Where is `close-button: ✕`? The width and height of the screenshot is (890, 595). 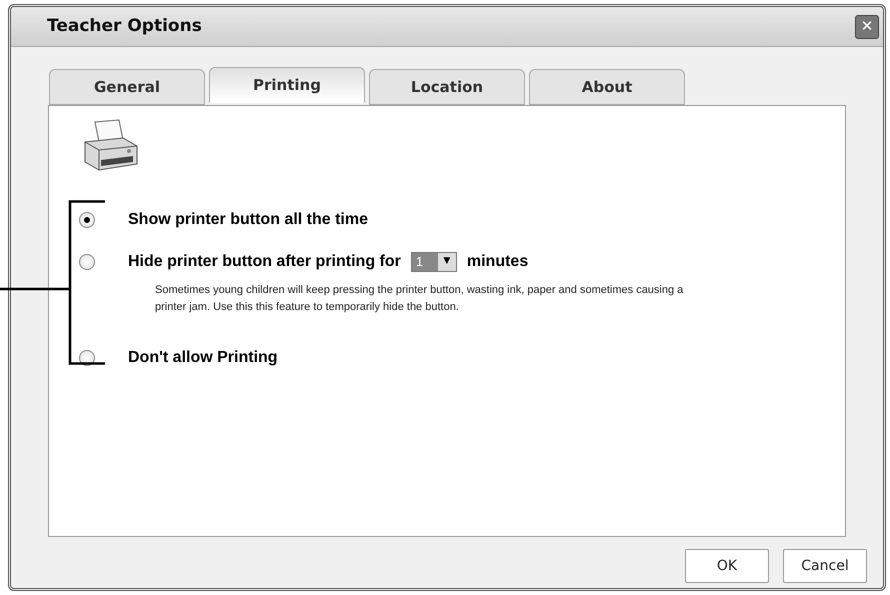 close-button: ✕ is located at coordinates (867, 26).